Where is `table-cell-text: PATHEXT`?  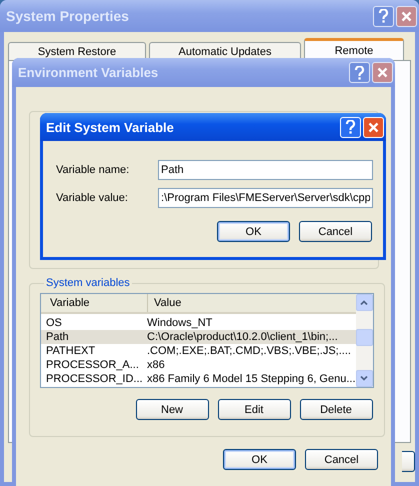 table-cell-text: PATHEXT is located at coordinates (70, 351).